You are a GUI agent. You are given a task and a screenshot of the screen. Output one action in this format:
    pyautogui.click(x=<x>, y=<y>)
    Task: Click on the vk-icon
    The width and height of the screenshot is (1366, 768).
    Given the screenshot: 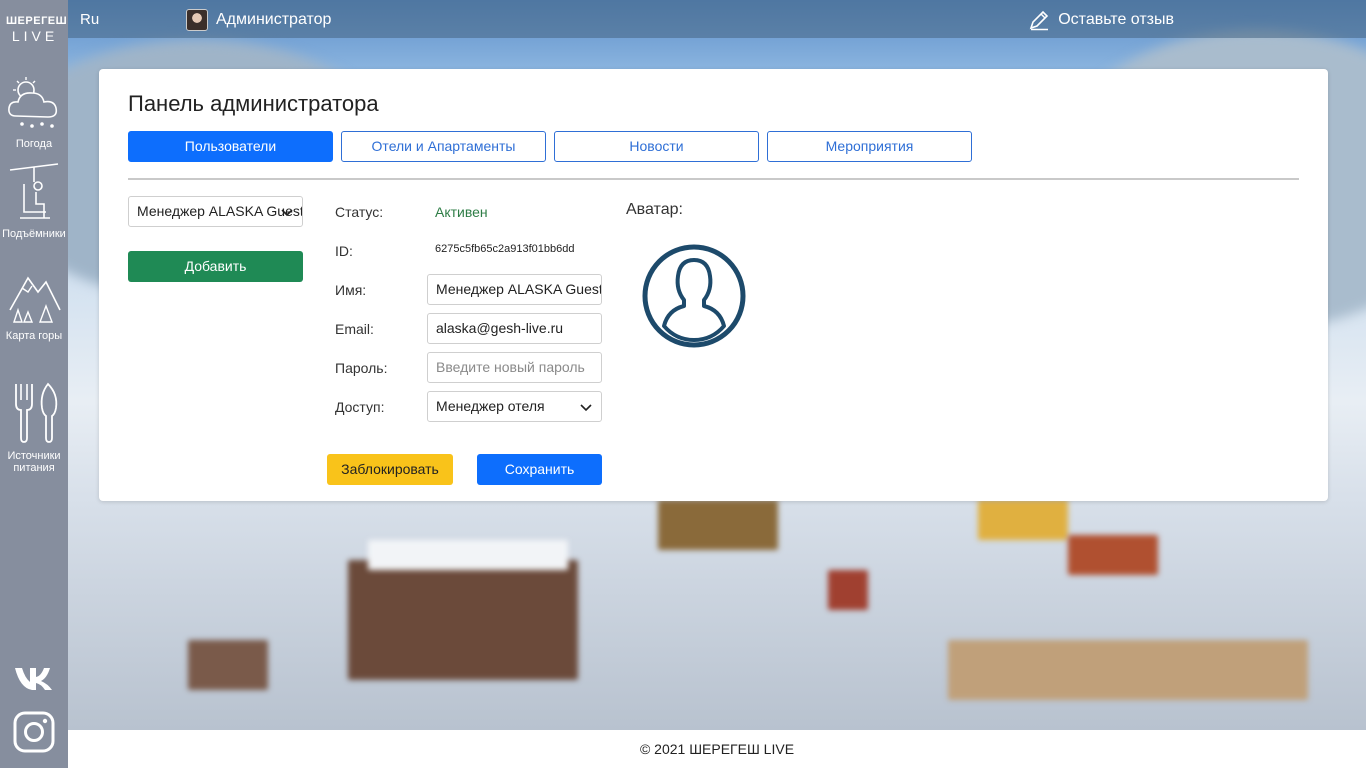 What is the action you would take?
    pyautogui.click(x=33, y=679)
    